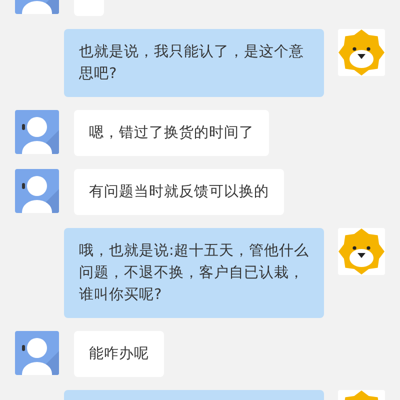  Describe the element at coordinates (179, 192) in the screenshot. I see `message-bubble: 有问题当时就反馈可以换的` at that location.